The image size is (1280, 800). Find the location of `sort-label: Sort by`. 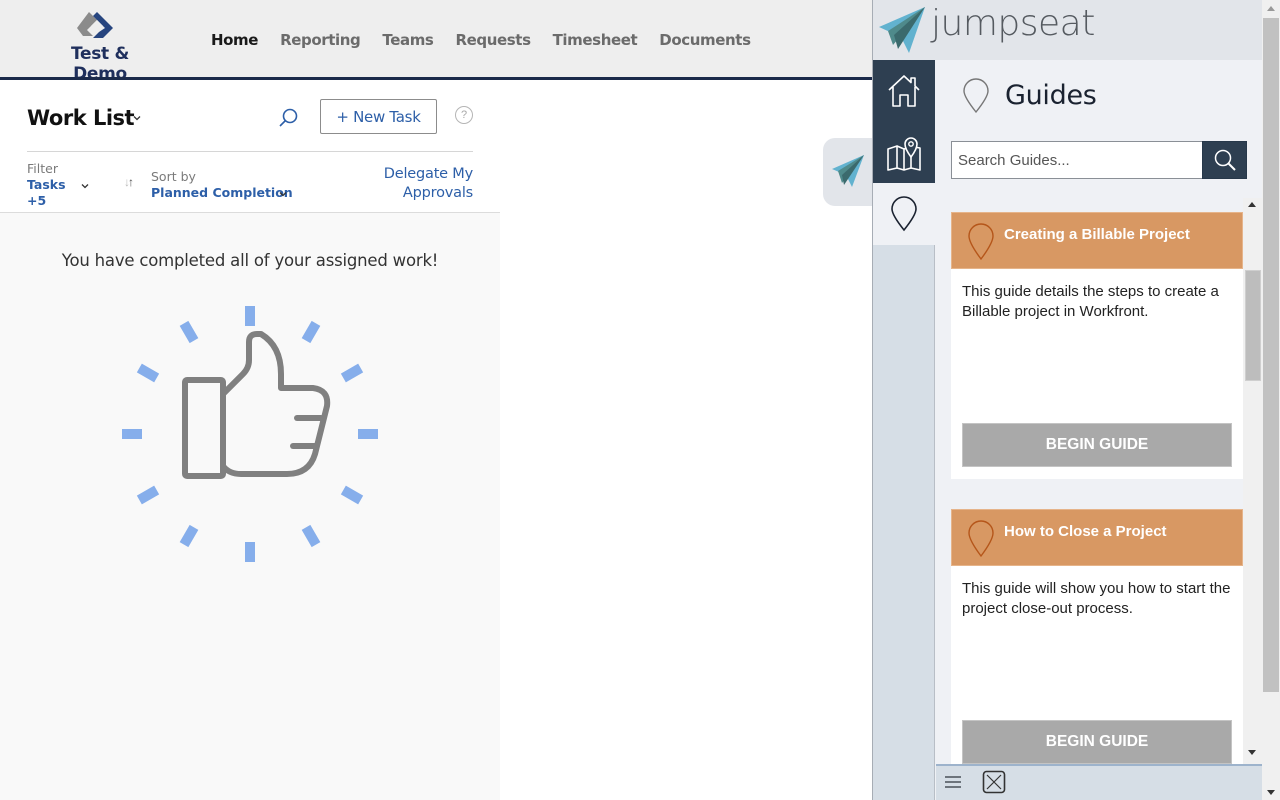

sort-label: Sort by is located at coordinates (173, 176).